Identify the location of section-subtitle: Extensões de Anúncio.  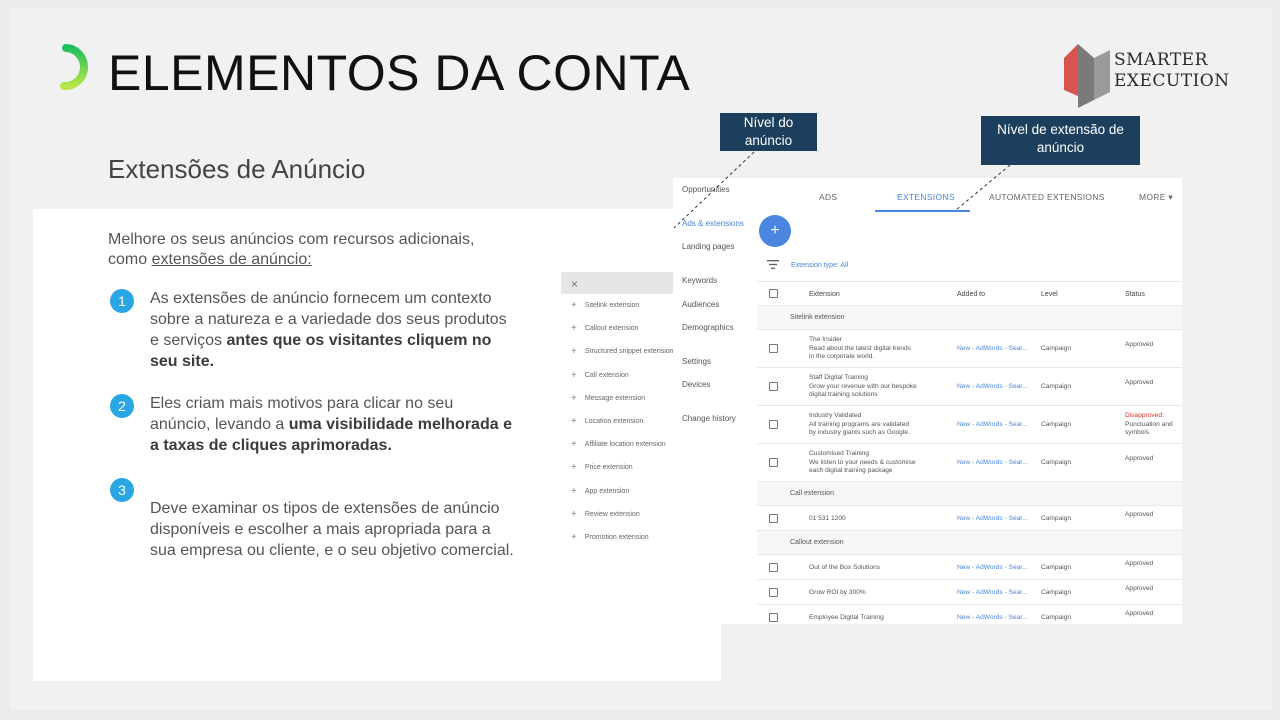
(237, 169).